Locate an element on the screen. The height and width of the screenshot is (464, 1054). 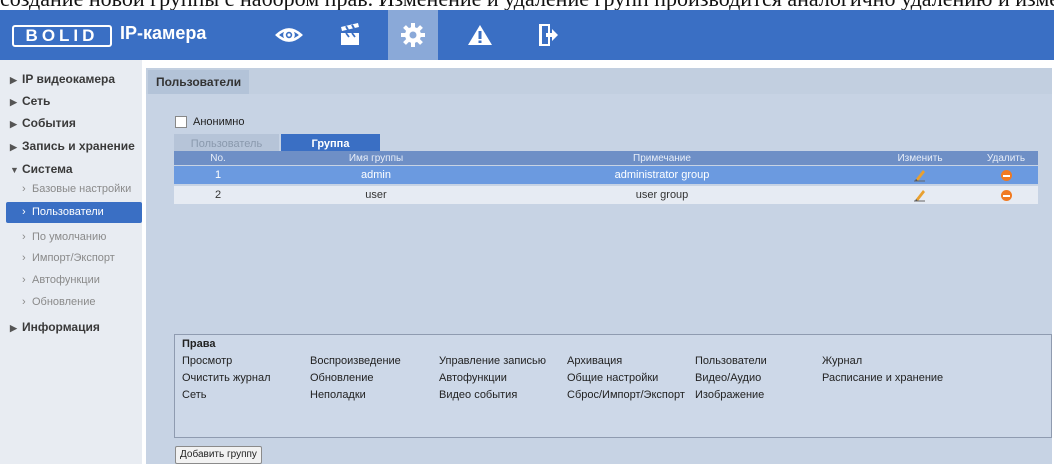
permission-item: Очистить журнал is located at coordinates (226, 378).